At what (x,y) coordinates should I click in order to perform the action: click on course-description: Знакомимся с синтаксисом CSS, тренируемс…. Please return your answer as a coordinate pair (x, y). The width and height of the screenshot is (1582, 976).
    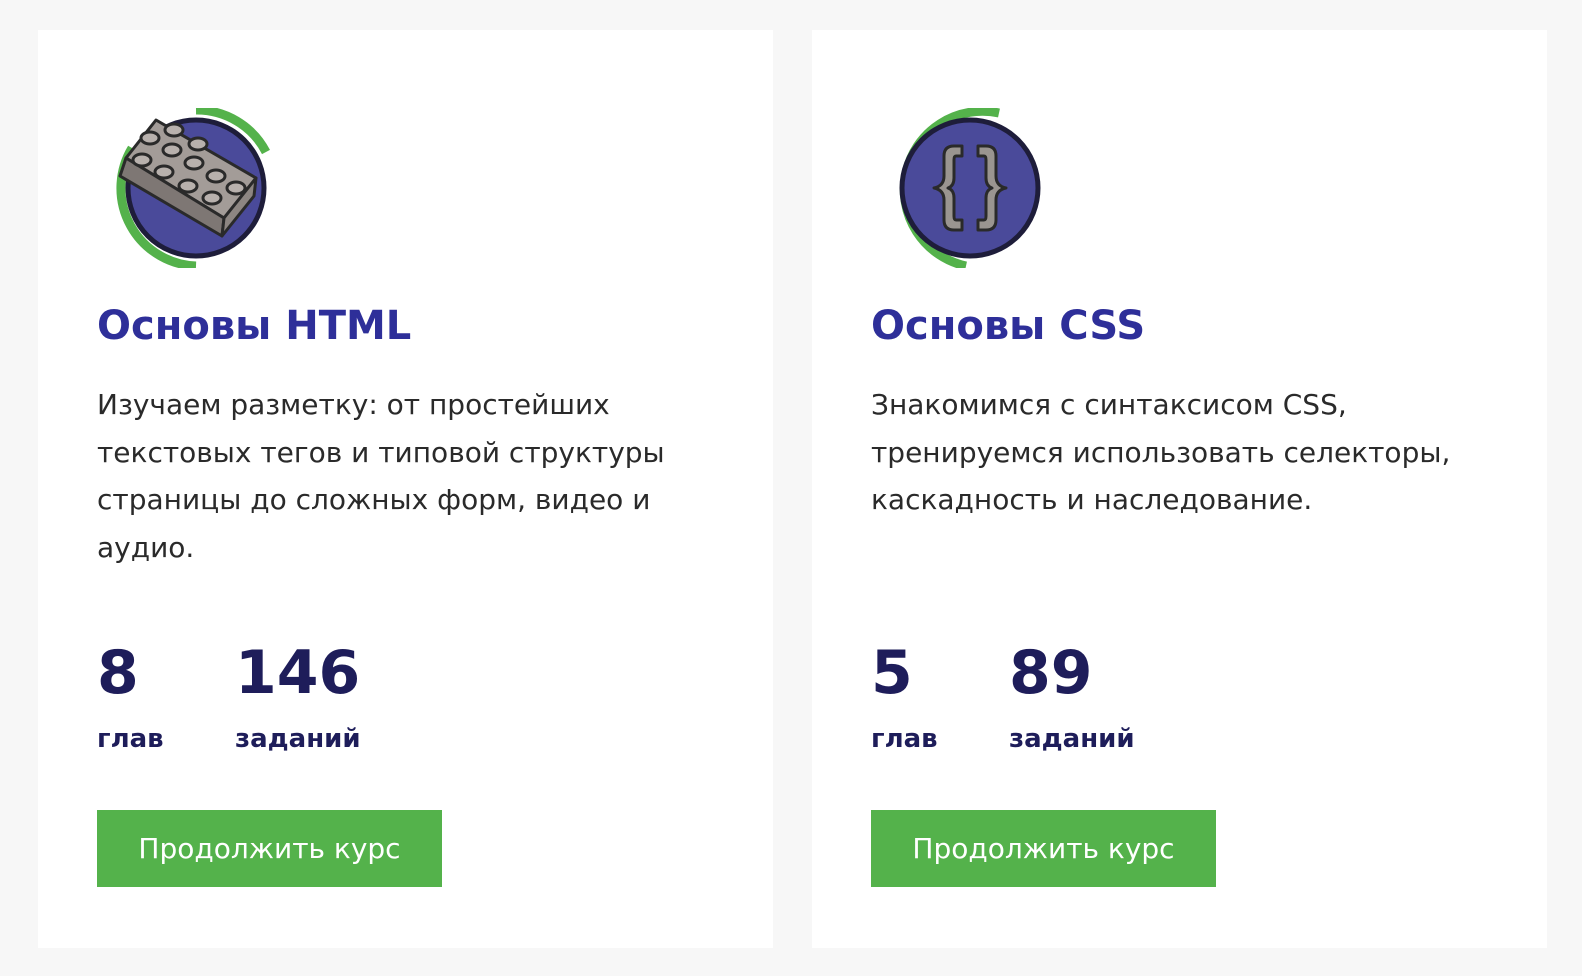
    Looking at the image, I should click on (1161, 452).